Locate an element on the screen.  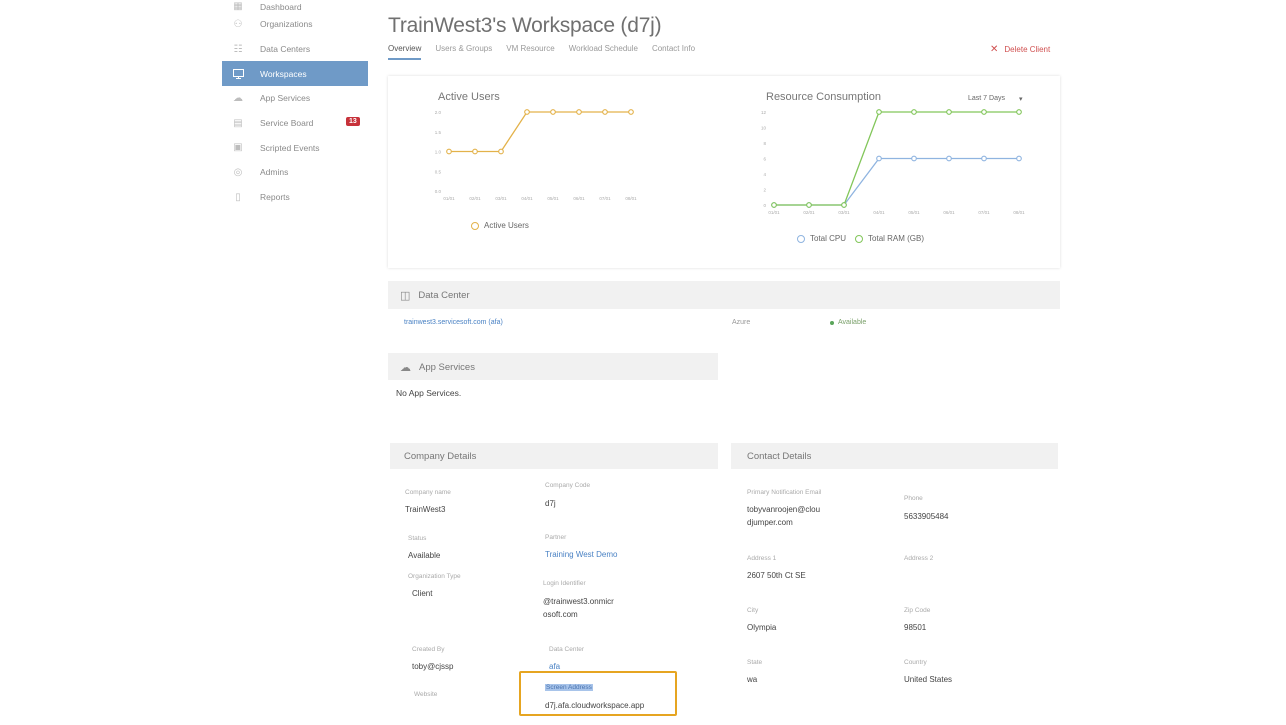
address2-label: Address 2 is located at coordinates (919, 558).